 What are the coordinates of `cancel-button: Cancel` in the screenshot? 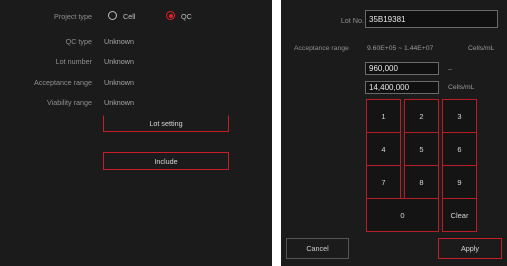 It's located at (317, 248).